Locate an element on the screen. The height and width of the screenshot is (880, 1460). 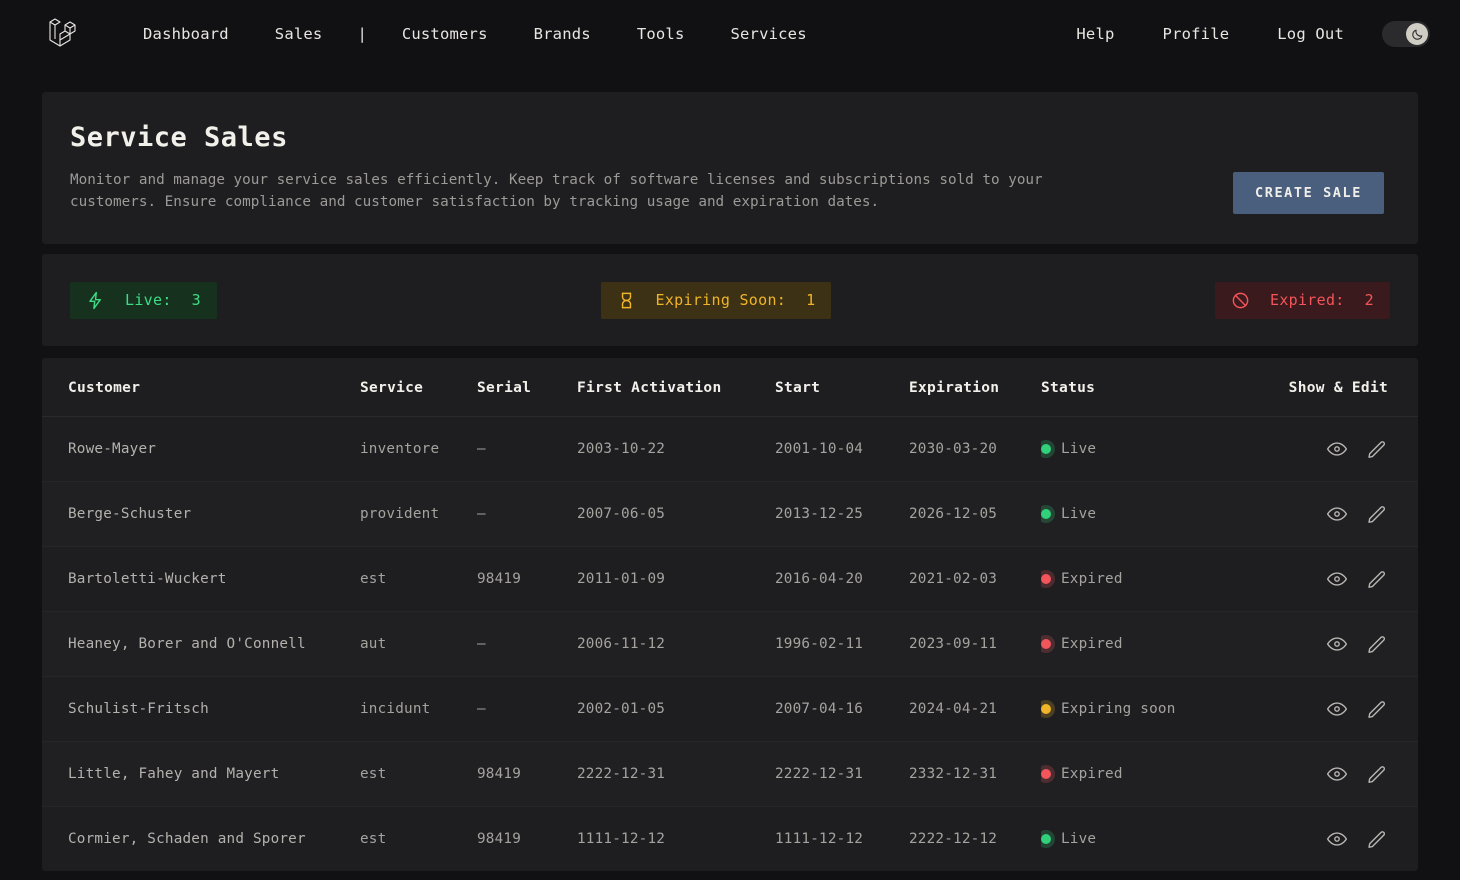
column-header-status: Status is located at coordinates (1151, 387).